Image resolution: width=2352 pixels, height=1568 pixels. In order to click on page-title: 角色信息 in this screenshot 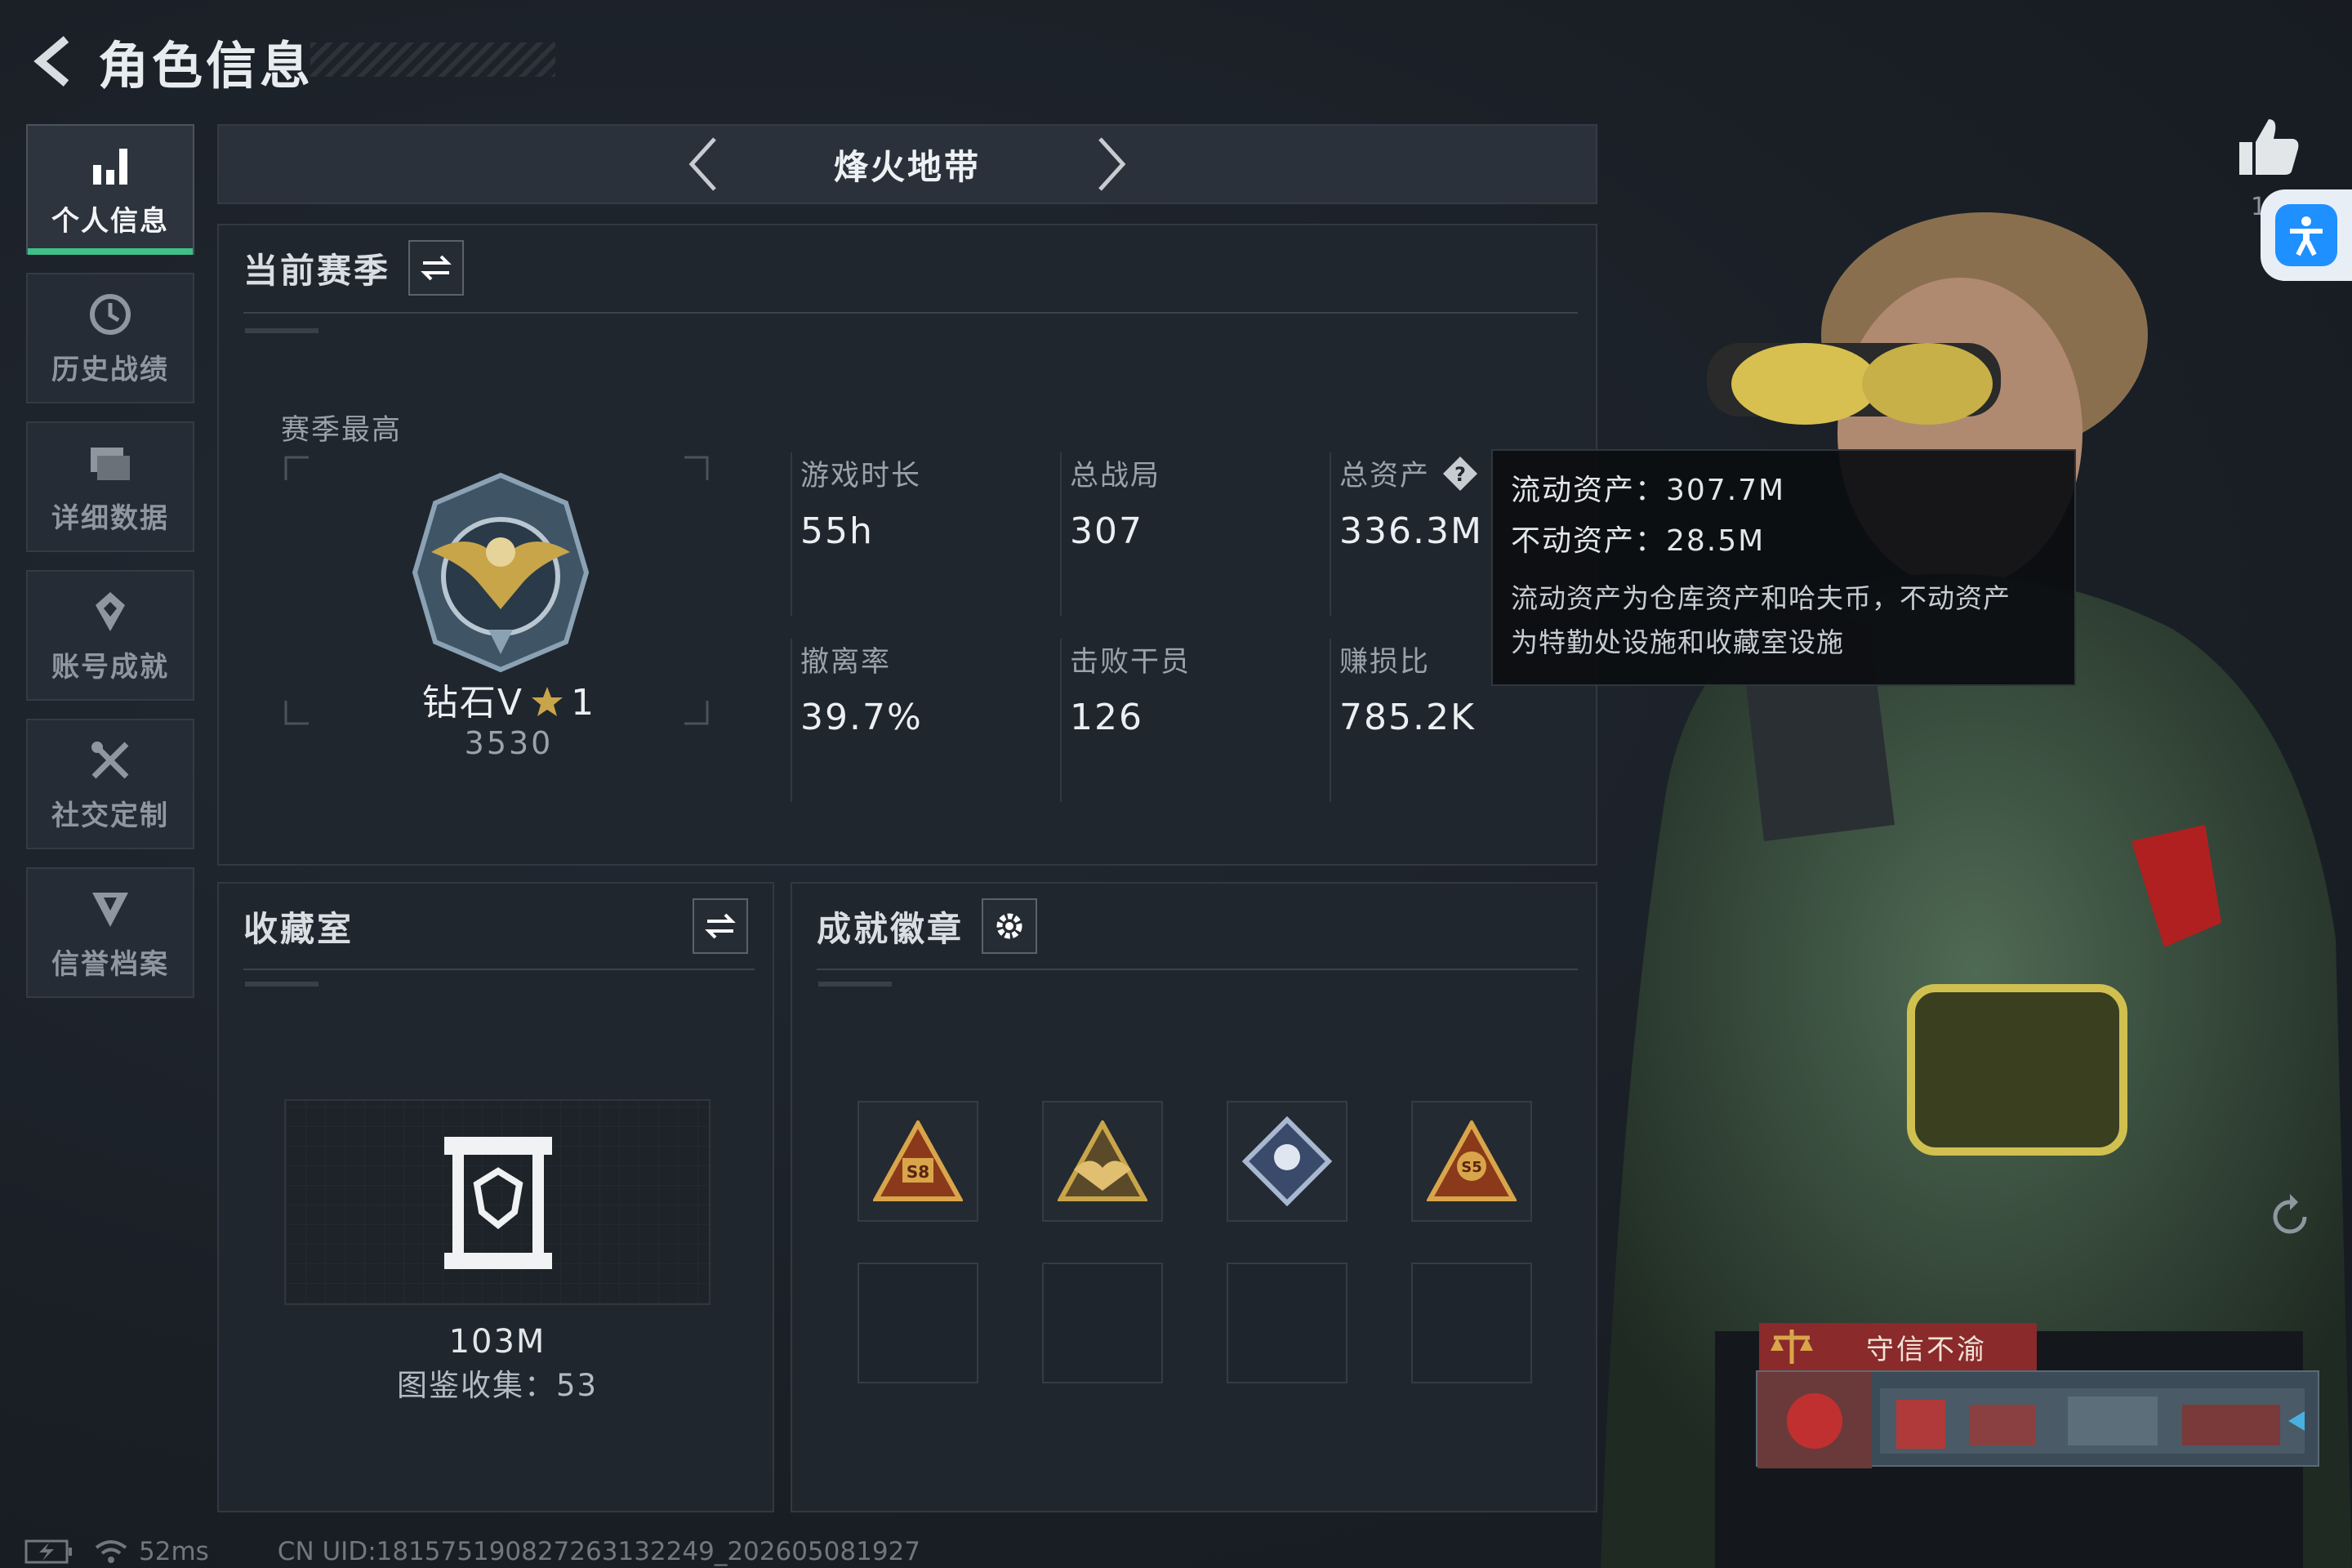, I will do `click(206, 66)`.